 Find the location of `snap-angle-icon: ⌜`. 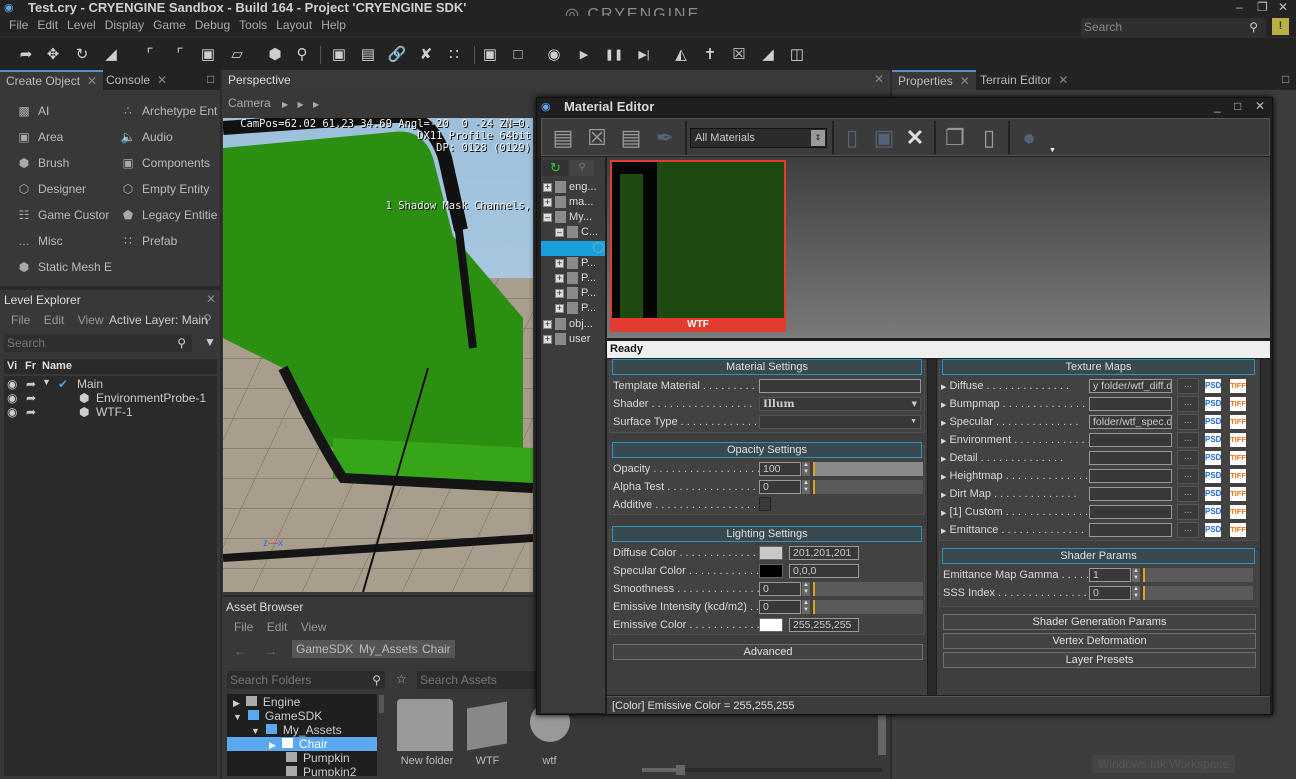

snap-angle-icon: ⌜ is located at coordinates (180, 55).